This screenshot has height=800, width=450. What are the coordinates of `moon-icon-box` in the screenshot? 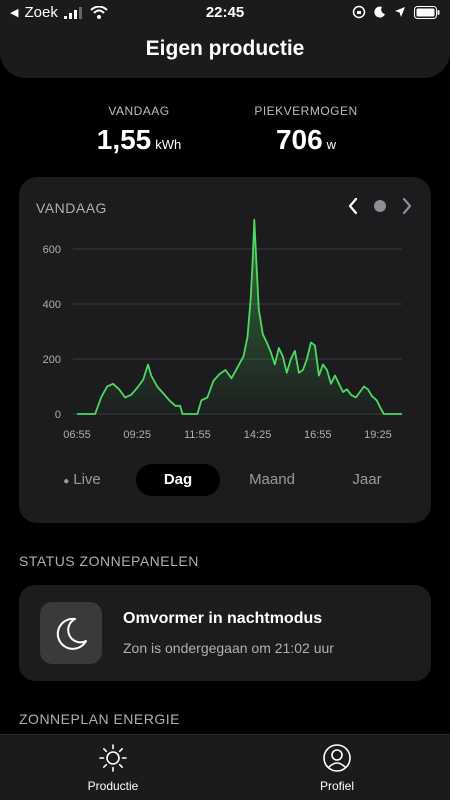 It's located at (71, 633).